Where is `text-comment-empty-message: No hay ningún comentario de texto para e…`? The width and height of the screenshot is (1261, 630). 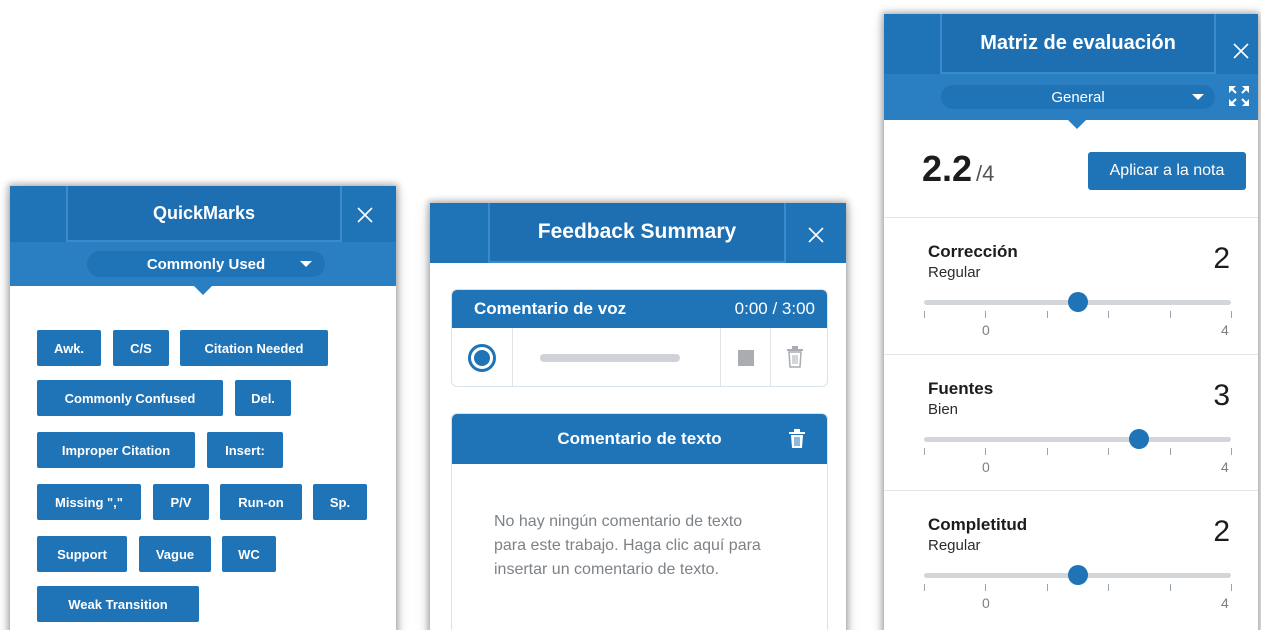
text-comment-empty-message: No hay ningún comentario de texto para e… is located at coordinates (634, 546).